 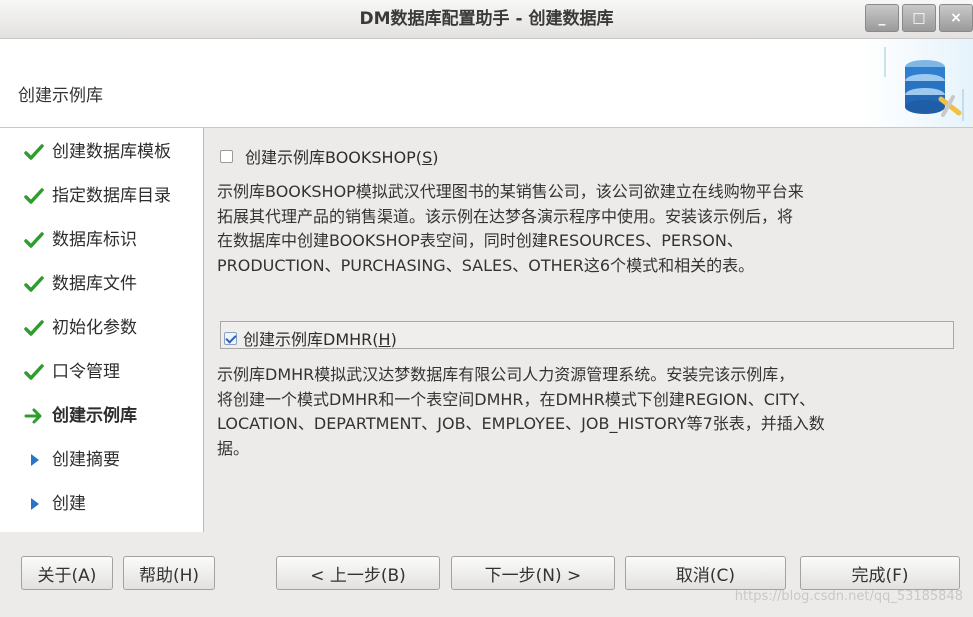 What do you see at coordinates (230, 338) in the screenshot?
I see `dmhr-checkbox` at bounding box center [230, 338].